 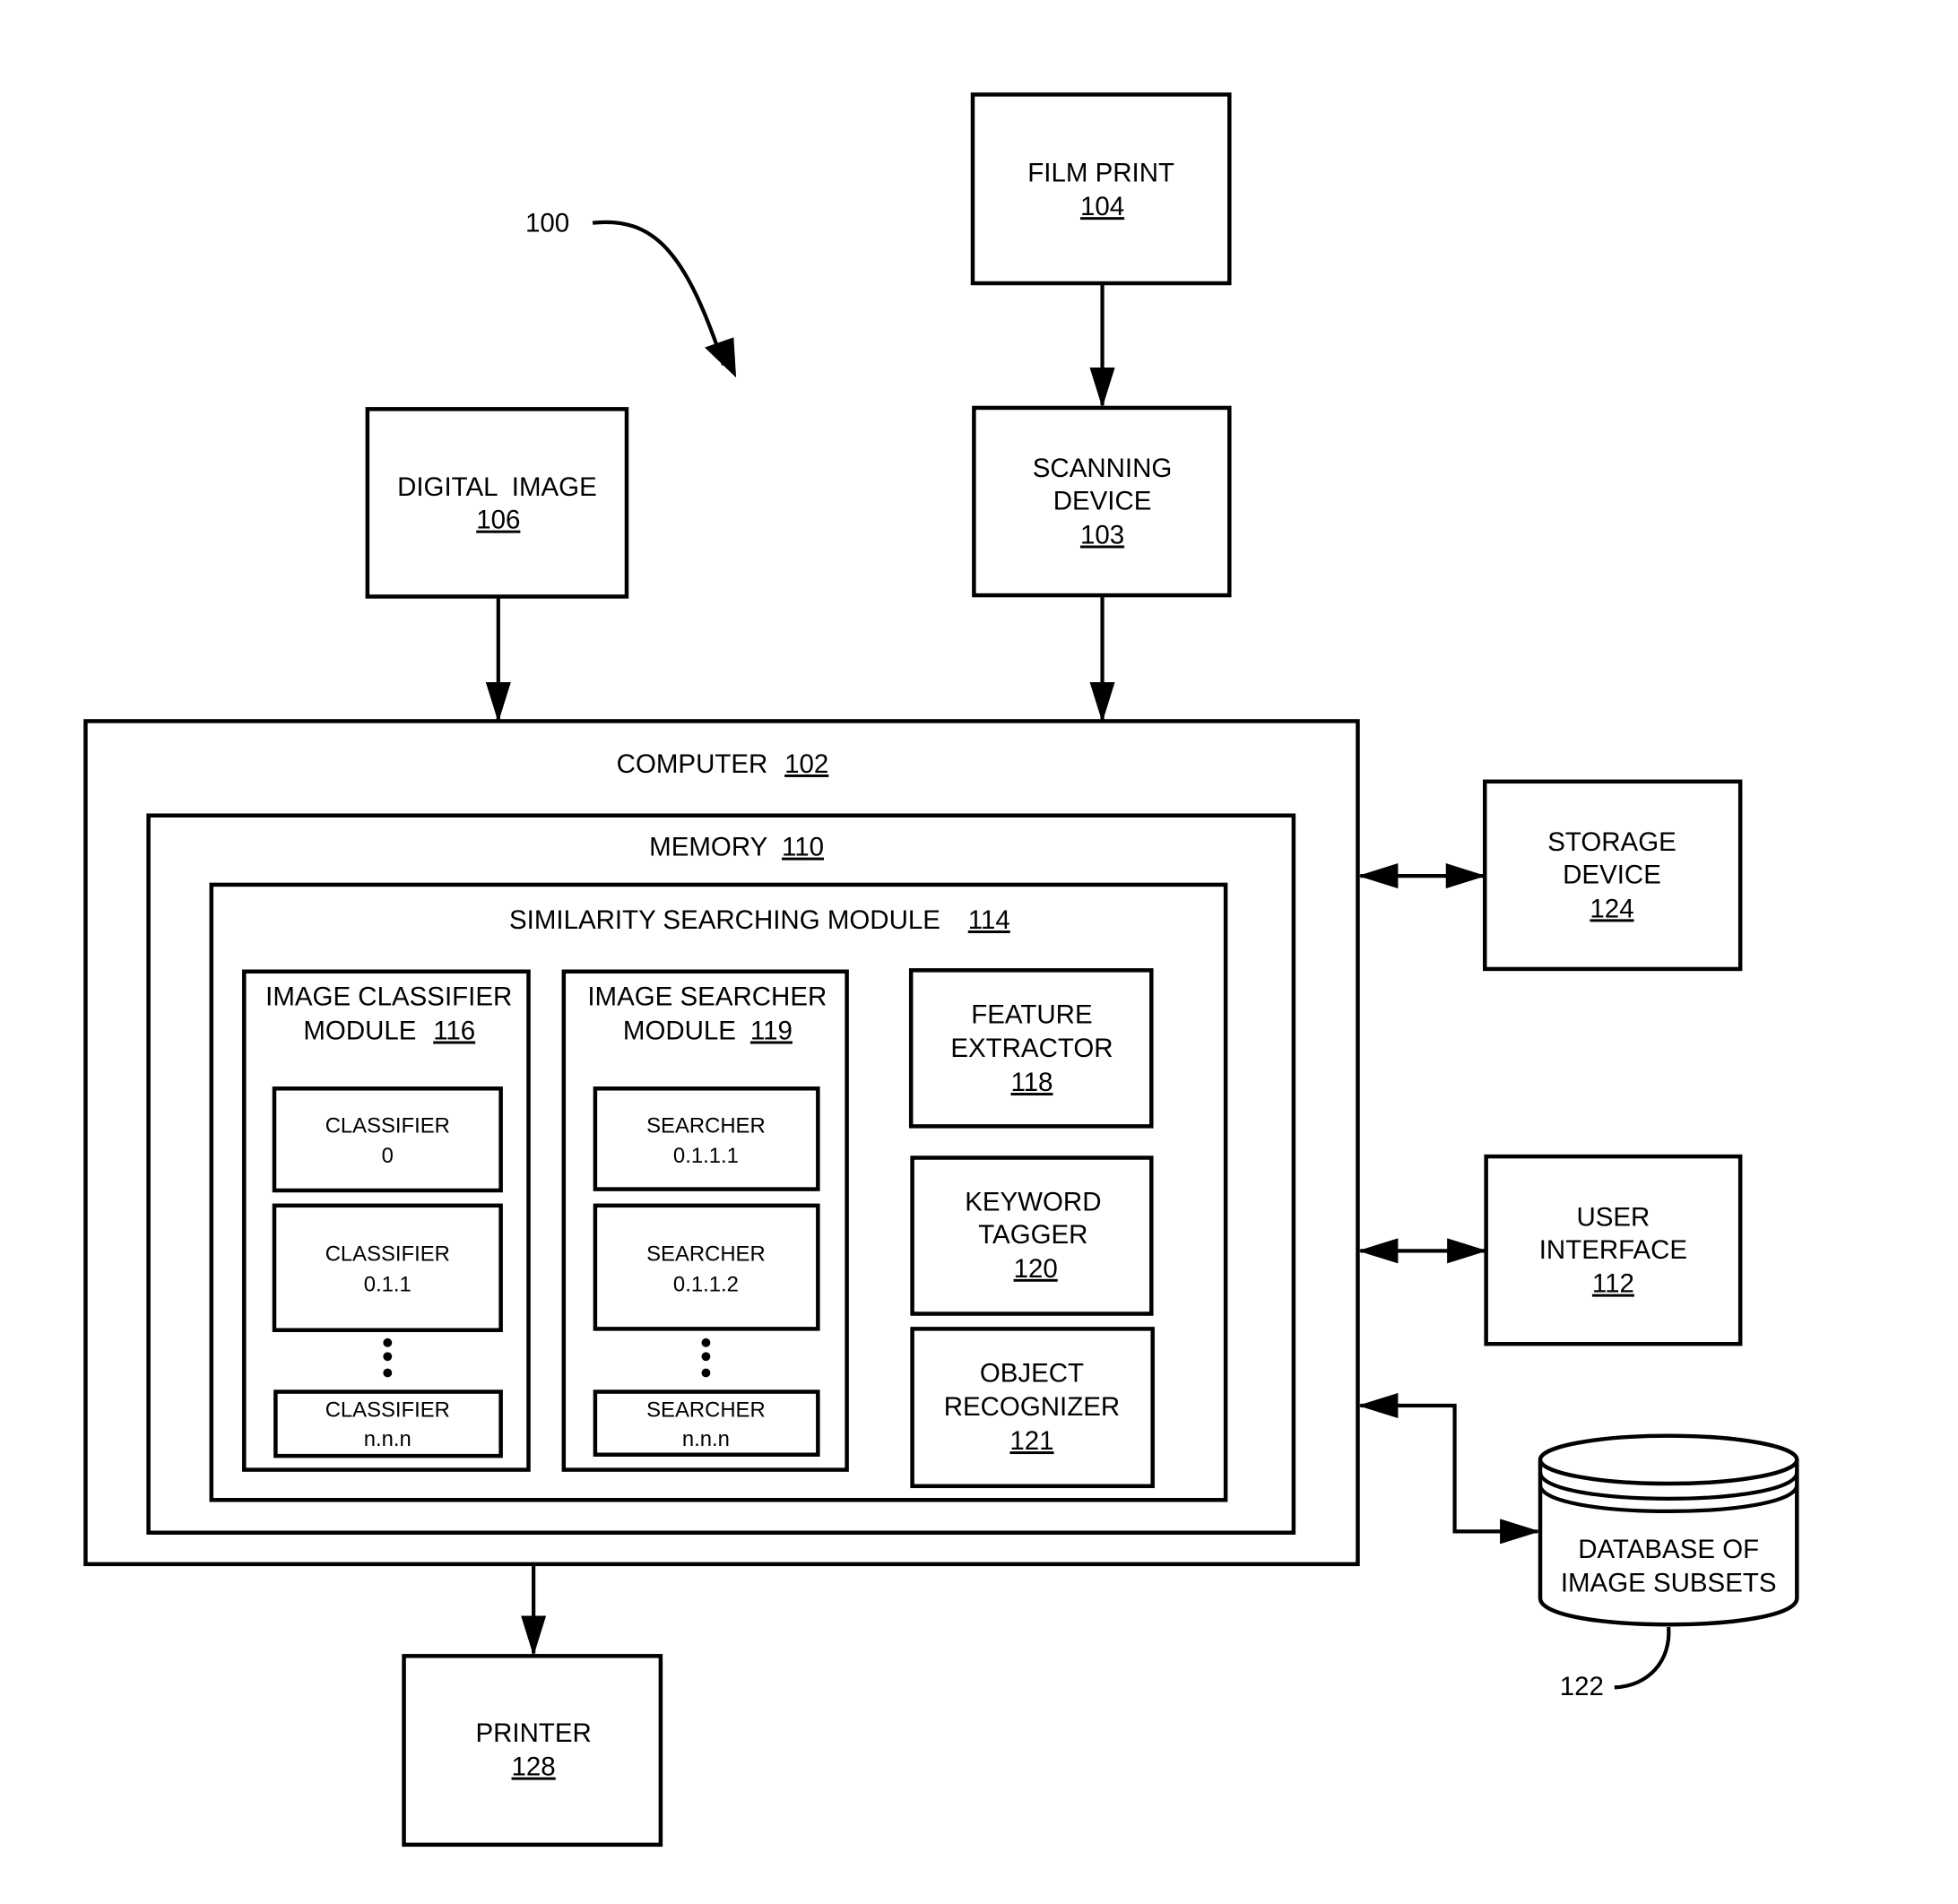 What do you see at coordinates (388, 997) in the screenshot?
I see `classifier-module-title-1: IMAGE CLASSIFIER` at bounding box center [388, 997].